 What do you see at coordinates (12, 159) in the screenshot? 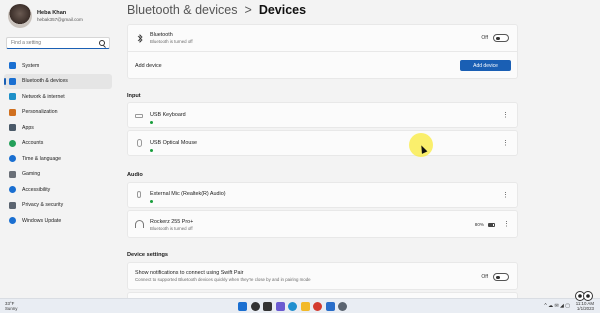
I see `globe-clock-icon` at bounding box center [12, 159].